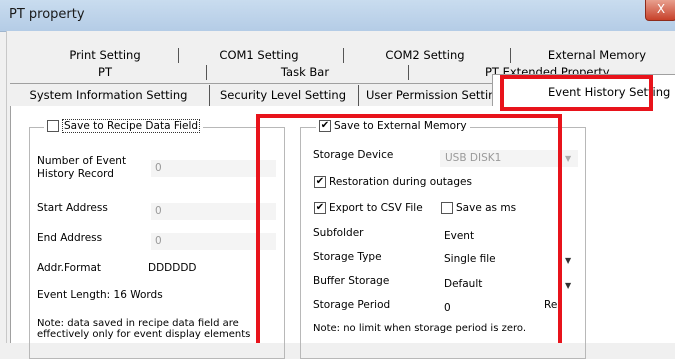 The width and height of the screenshot is (675, 359). I want to click on tab-task-bar: Task Bar, so click(305, 72).